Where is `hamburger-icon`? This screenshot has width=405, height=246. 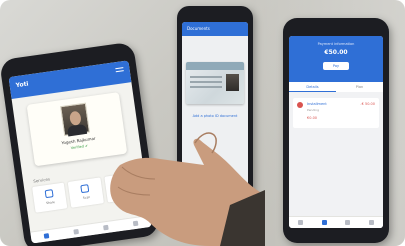
hamburger-icon is located at coordinates (119, 70).